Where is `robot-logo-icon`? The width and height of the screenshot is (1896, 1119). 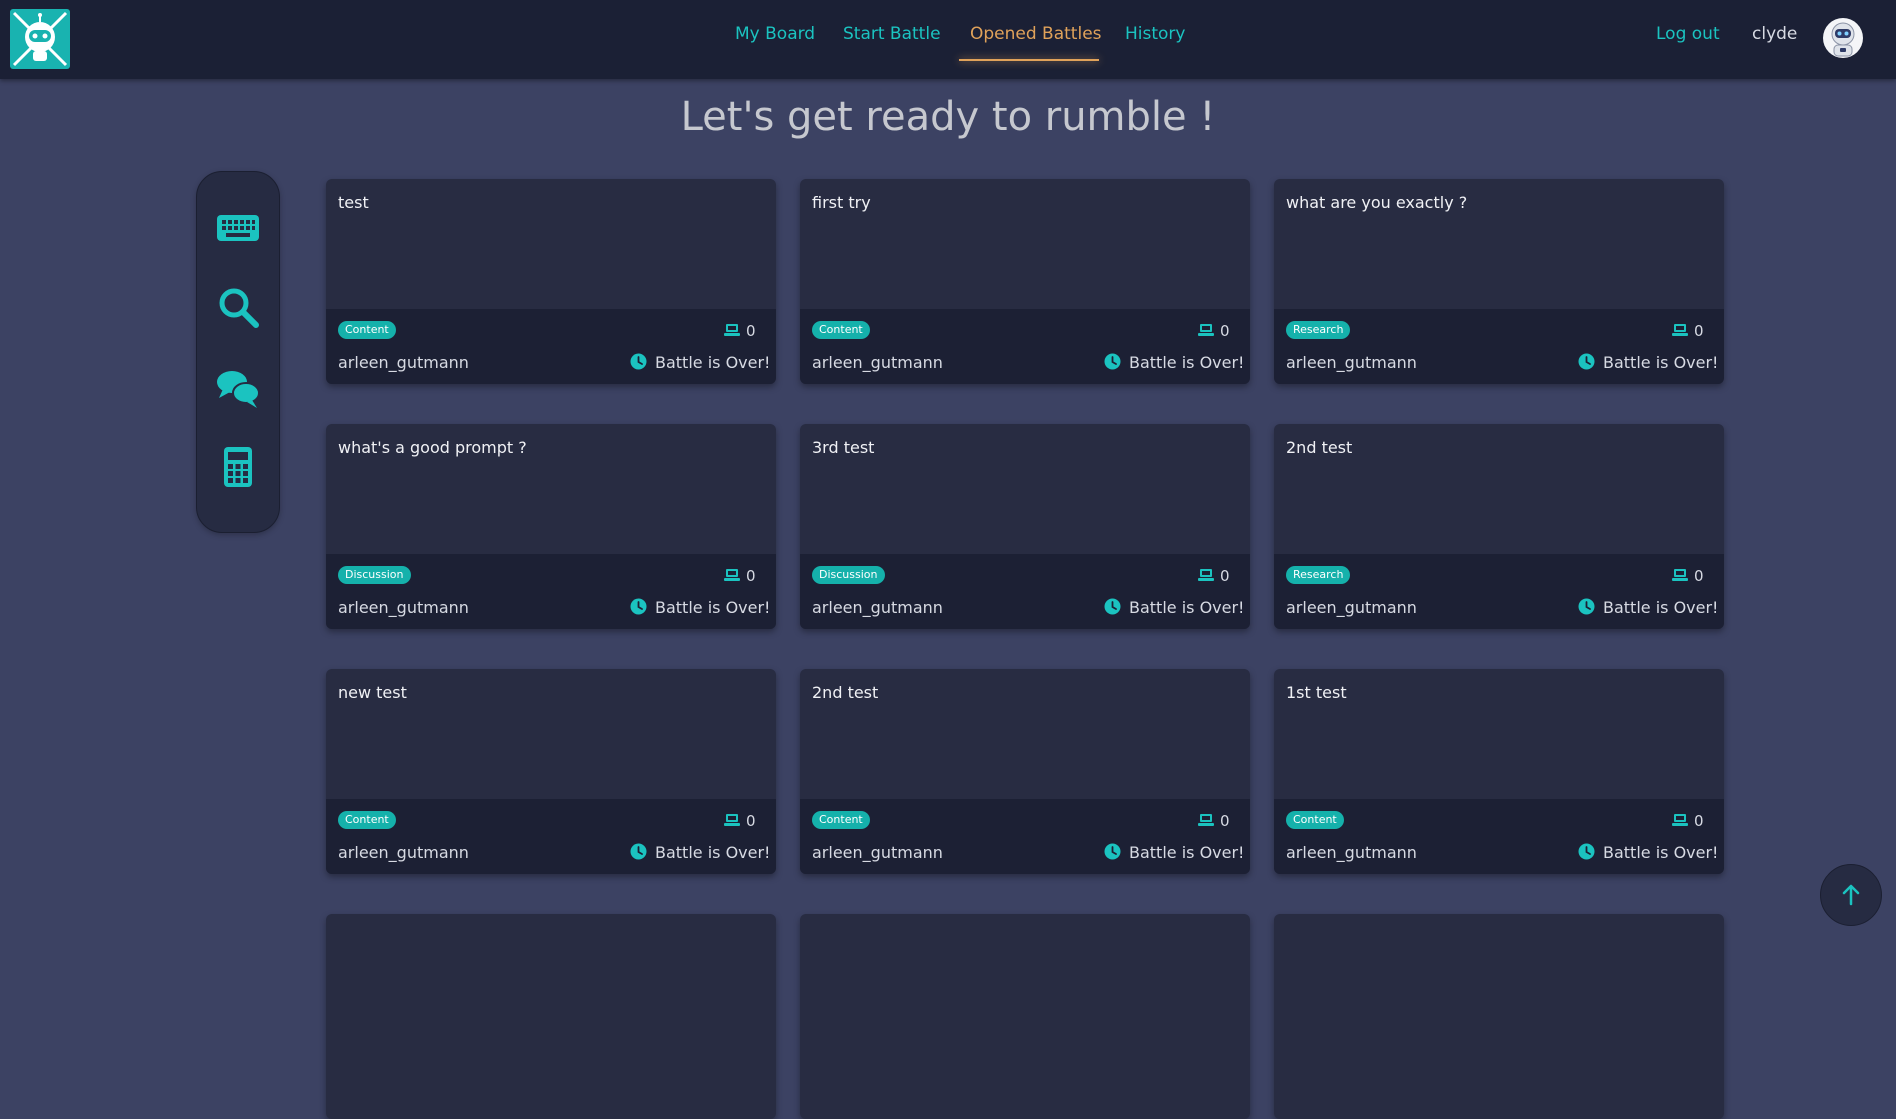 robot-logo-icon is located at coordinates (40, 39).